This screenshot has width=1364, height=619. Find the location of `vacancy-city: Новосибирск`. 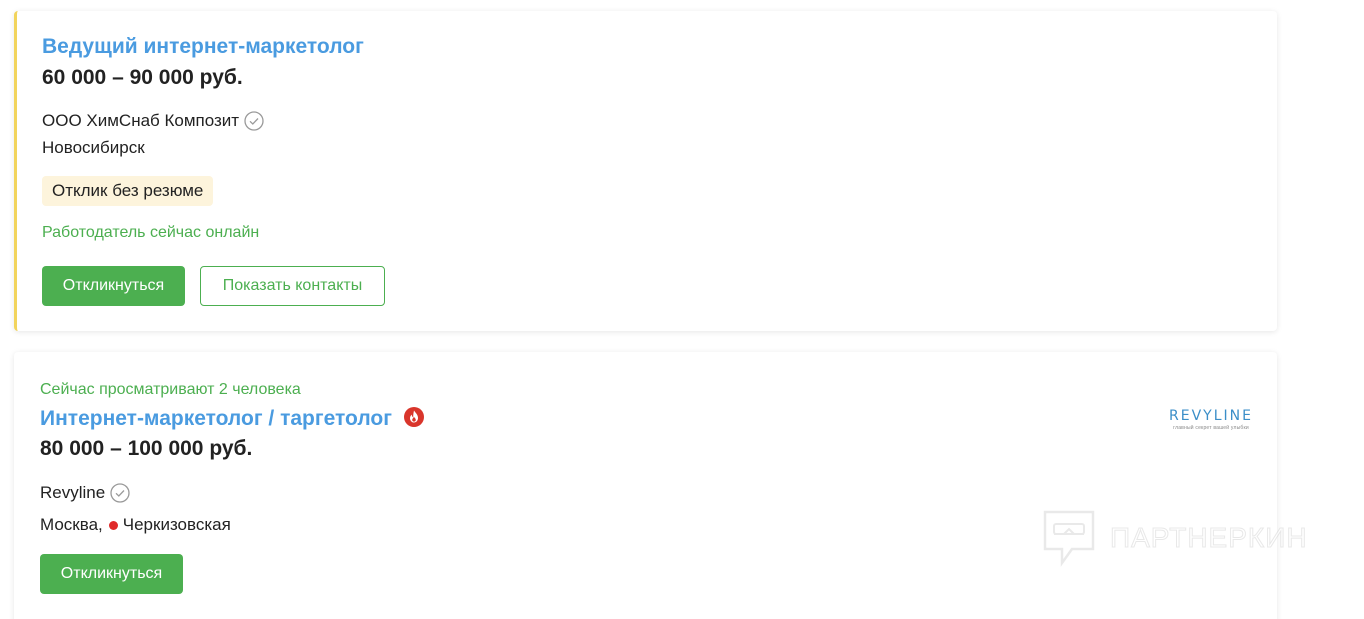

vacancy-city: Новосибирск is located at coordinates (93, 147).